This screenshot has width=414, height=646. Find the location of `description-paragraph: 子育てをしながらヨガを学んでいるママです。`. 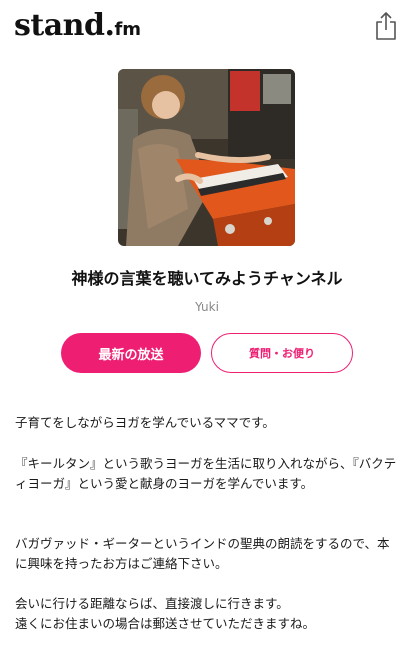

description-paragraph: 子育てをしながらヨガを学んでいるママです。 is located at coordinates (145, 422).